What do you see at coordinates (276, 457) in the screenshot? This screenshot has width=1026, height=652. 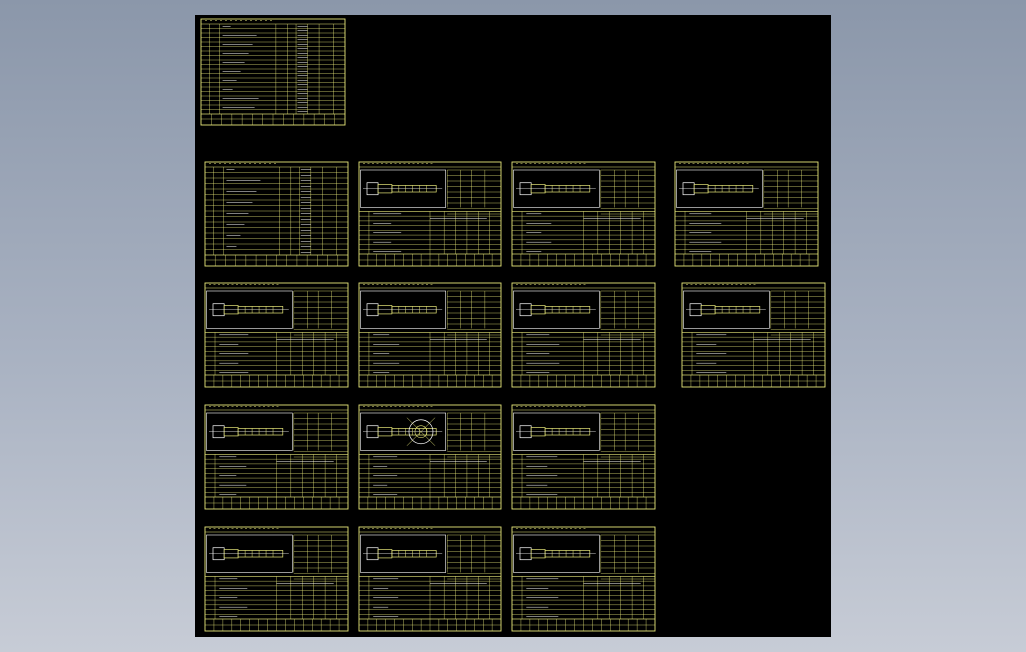 I see `sheet-r3-c1` at bounding box center [276, 457].